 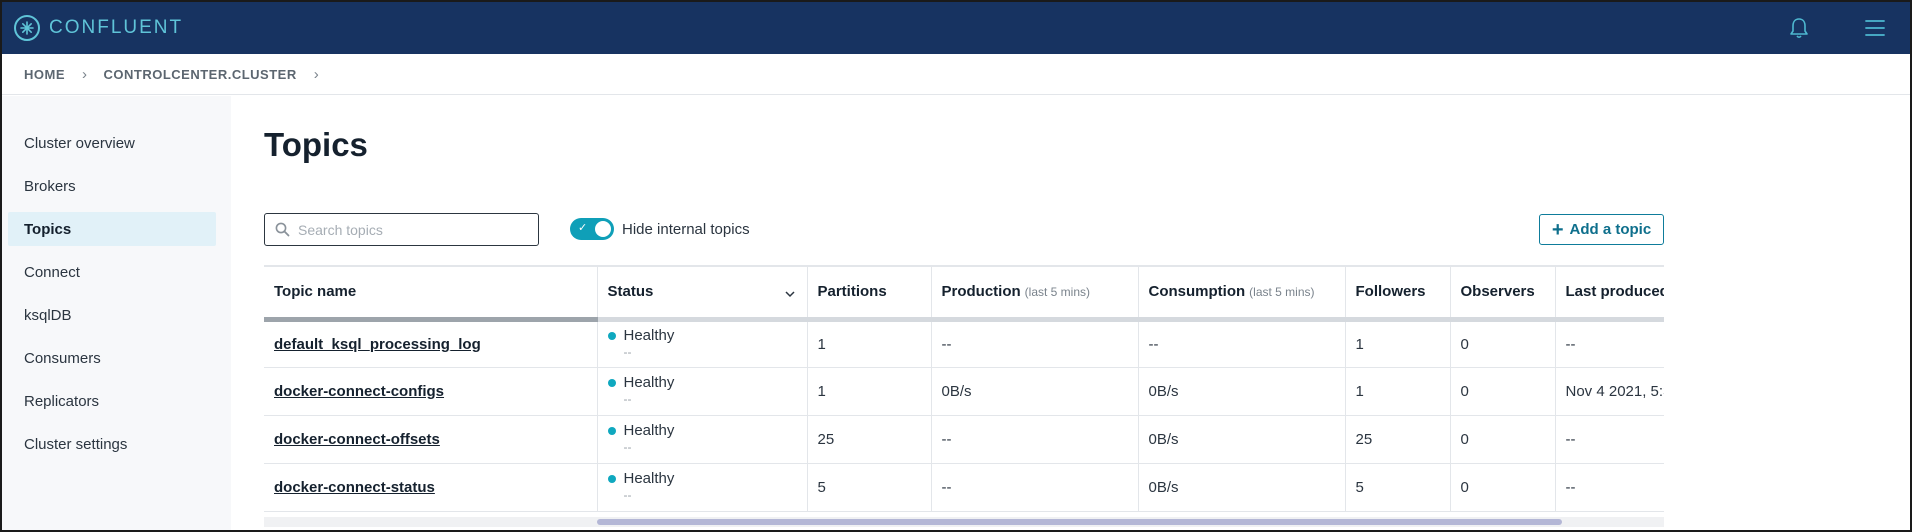 I want to click on search-box, so click(x=401, y=229).